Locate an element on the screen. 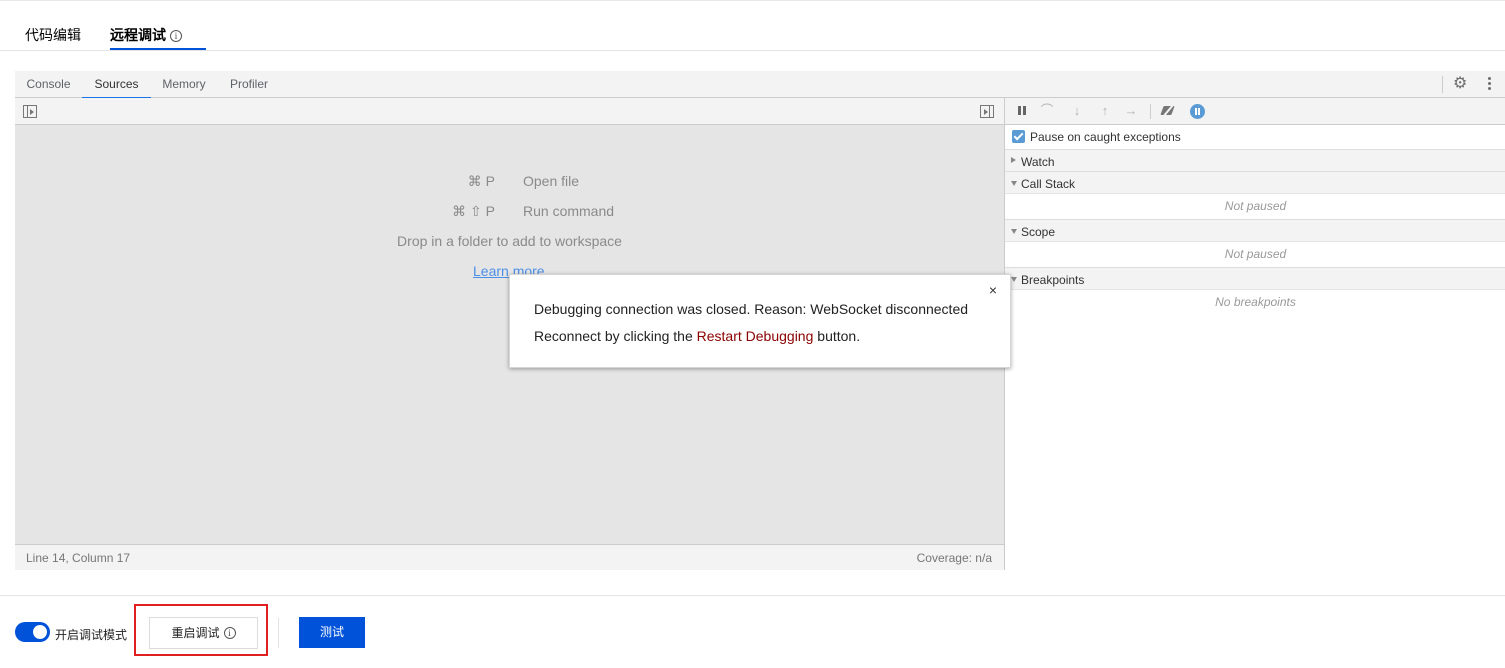 The image size is (1505, 668). restart-debug-button: 重启调试 i is located at coordinates (203, 633).